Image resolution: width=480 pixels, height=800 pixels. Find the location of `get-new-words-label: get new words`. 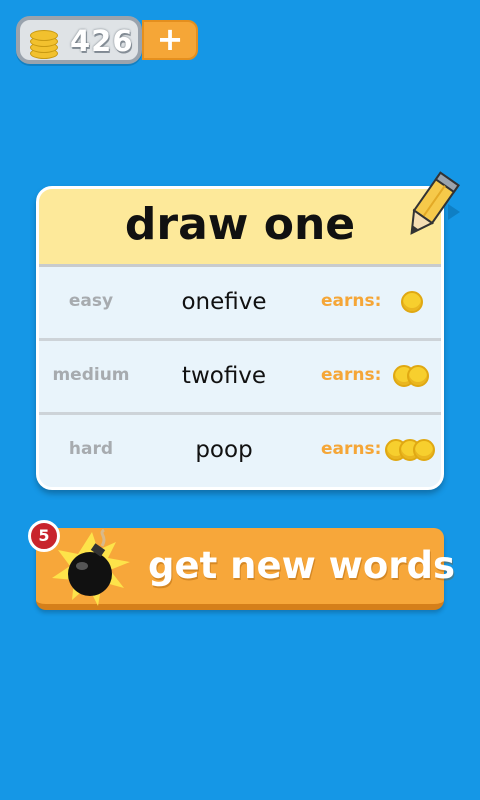

get-new-words-label: get new words is located at coordinates (302, 565).